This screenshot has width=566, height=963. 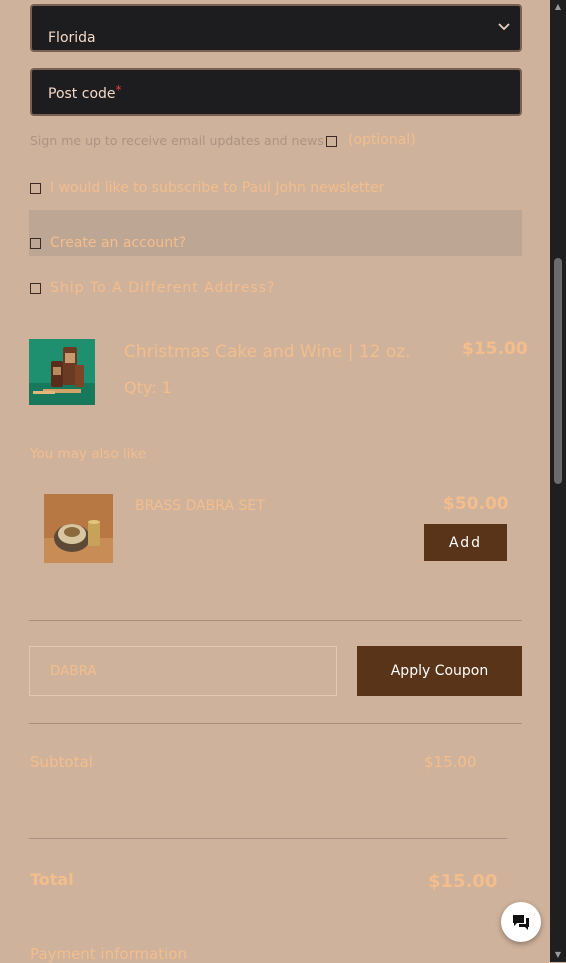 I want to click on cart-item-price: $15.00, so click(x=495, y=349).